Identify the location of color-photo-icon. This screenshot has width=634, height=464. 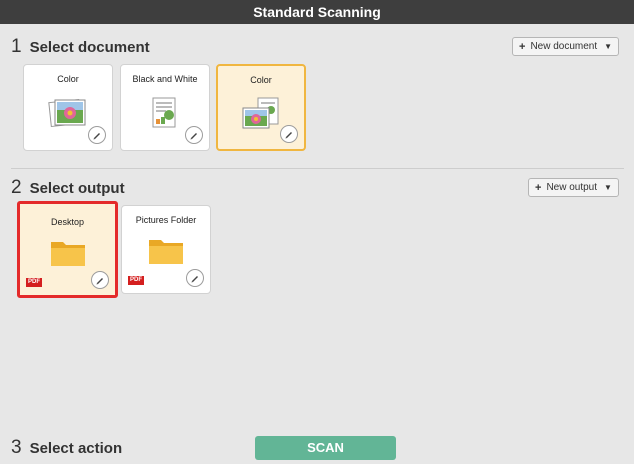
(68, 114).